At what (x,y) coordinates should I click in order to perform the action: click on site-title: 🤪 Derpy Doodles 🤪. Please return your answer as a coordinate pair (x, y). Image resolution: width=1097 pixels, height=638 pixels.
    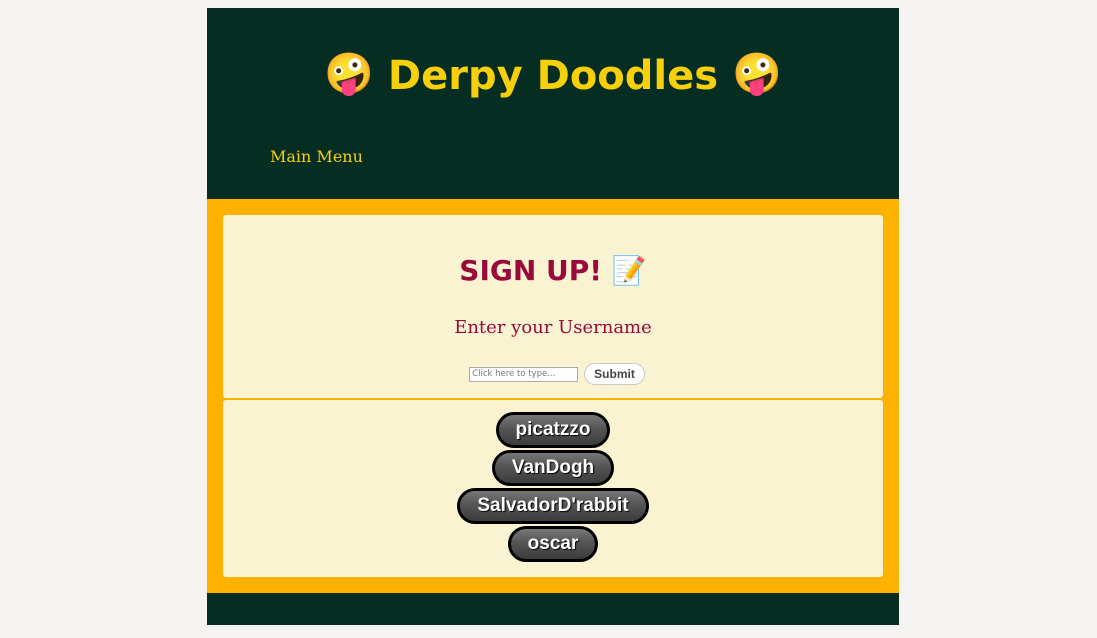
    Looking at the image, I should click on (553, 77).